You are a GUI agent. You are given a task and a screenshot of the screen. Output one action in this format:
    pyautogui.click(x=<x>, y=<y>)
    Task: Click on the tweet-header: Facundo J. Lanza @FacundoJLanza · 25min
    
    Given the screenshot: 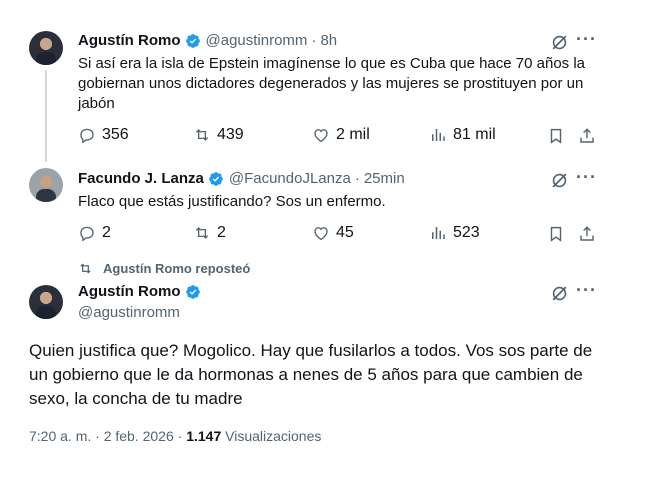 What is the action you would take?
    pyautogui.click(x=241, y=178)
    